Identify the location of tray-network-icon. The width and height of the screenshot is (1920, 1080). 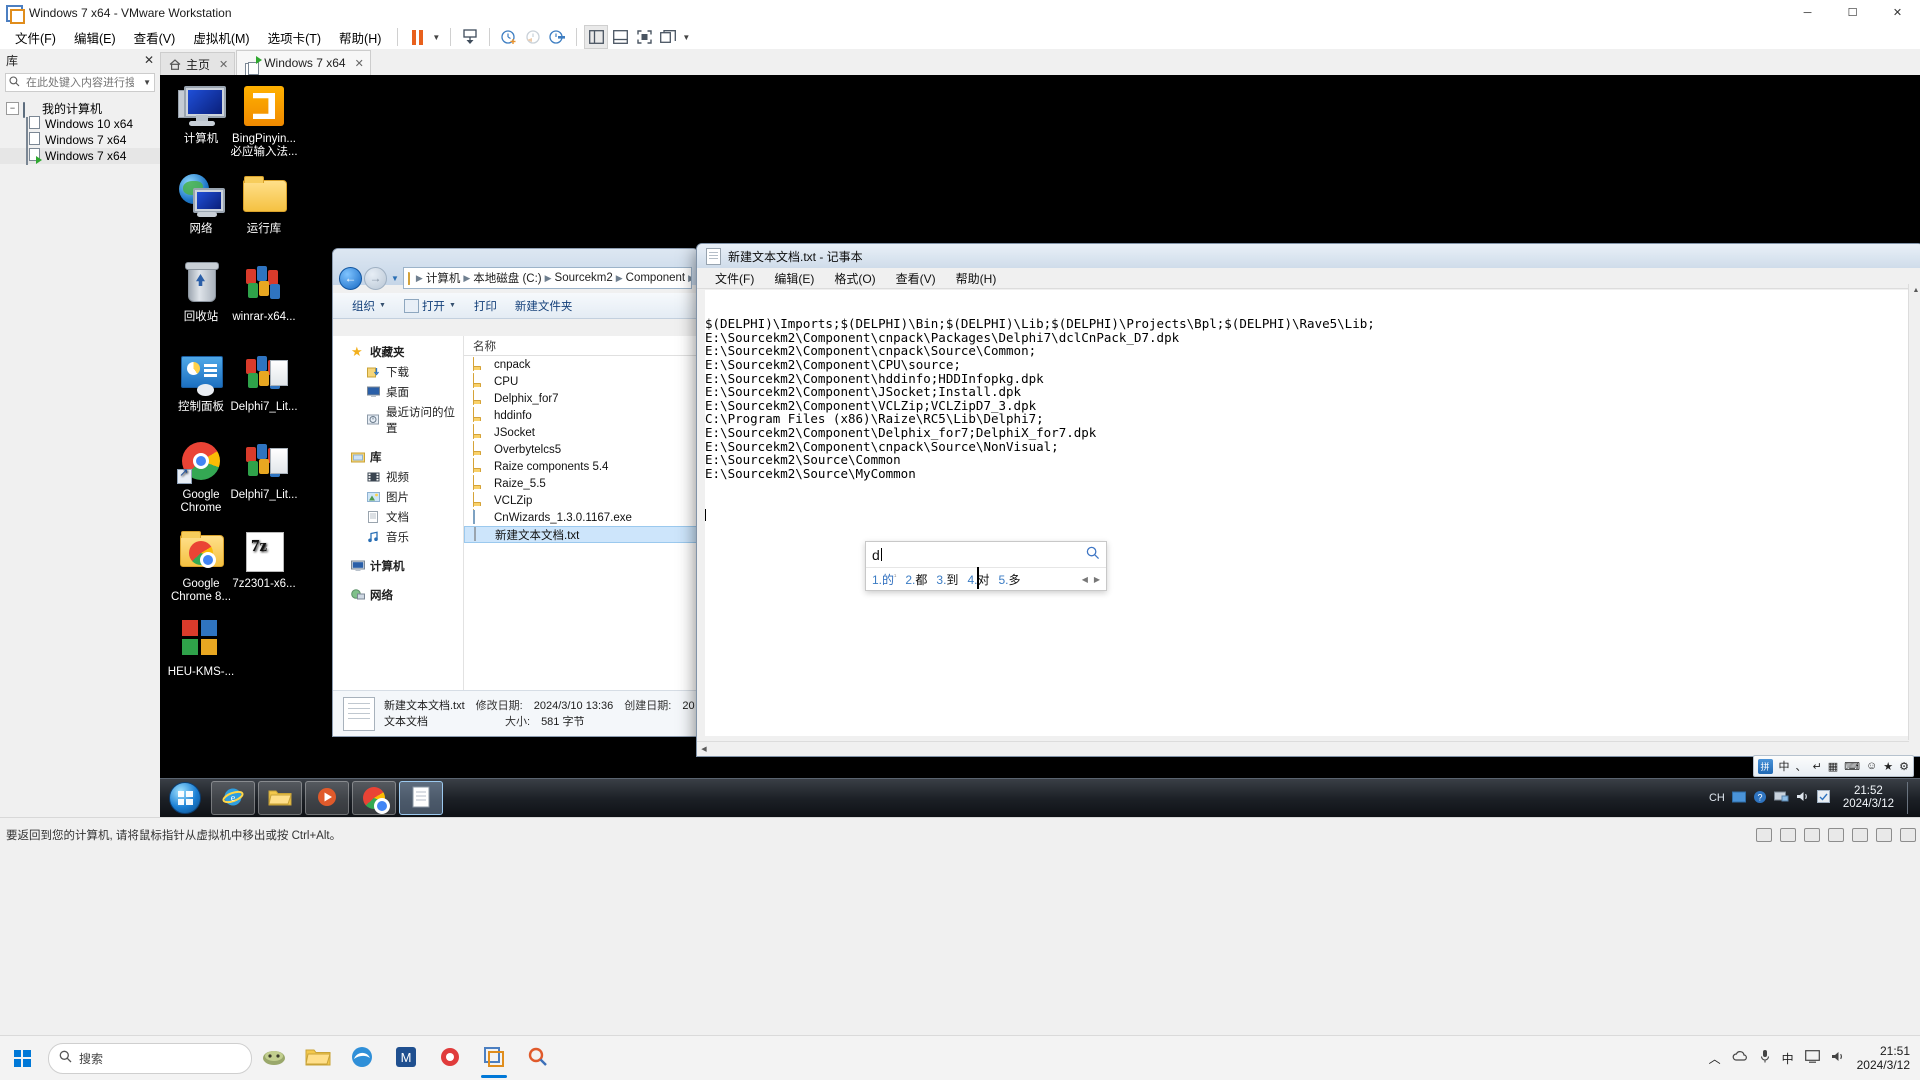
(1781, 798).